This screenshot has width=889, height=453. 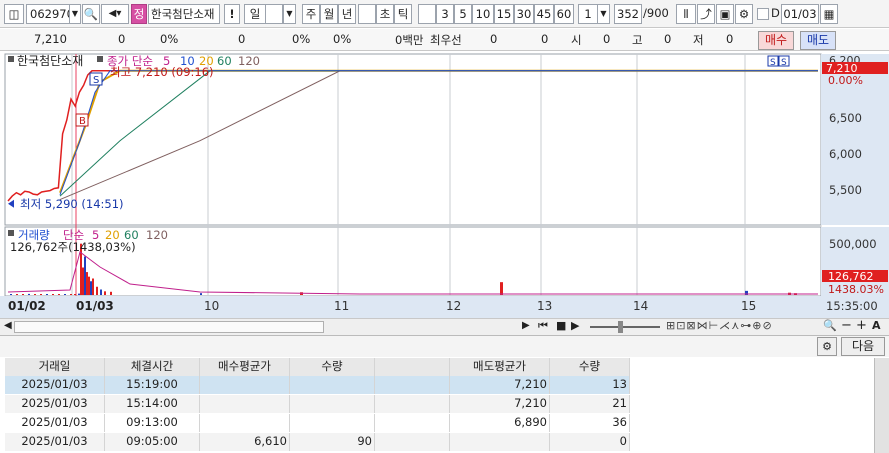 What do you see at coordinates (232, 14) in the screenshot?
I see `info-button: !` at bounding box center [232, 14].